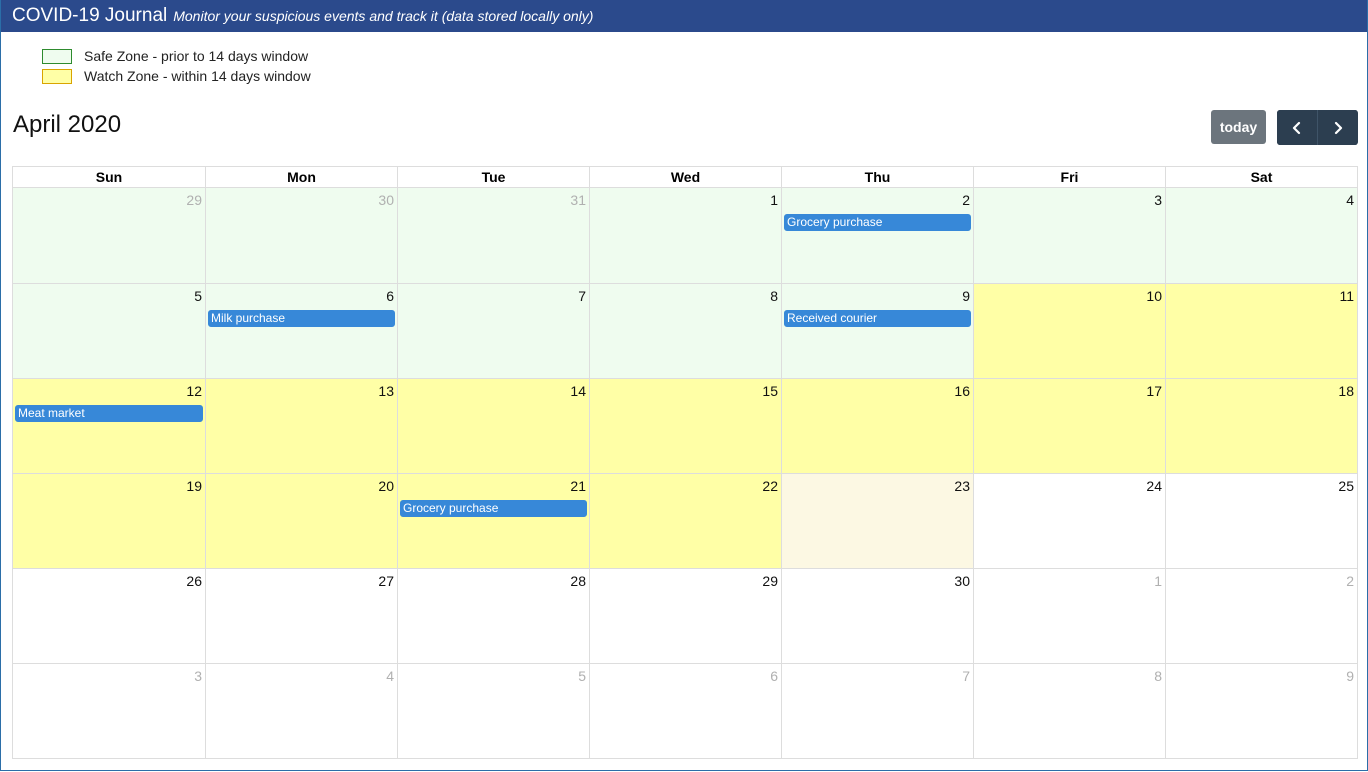 Image resolution: width=1368 pixels, height=772 pixels. Describe the element at coordinates (578, 486) in the screenshot. I see `day-number: 21` at that location.